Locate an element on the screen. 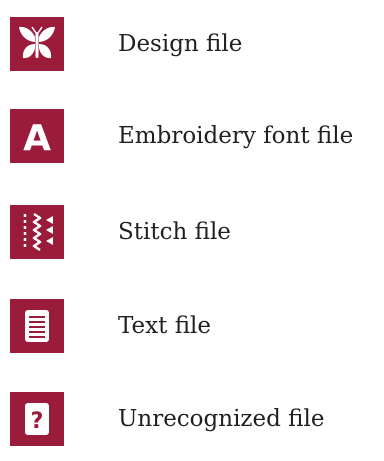  legend-label-embroidery-font-file: Embroidery font file is located at coordinates (236, 136).